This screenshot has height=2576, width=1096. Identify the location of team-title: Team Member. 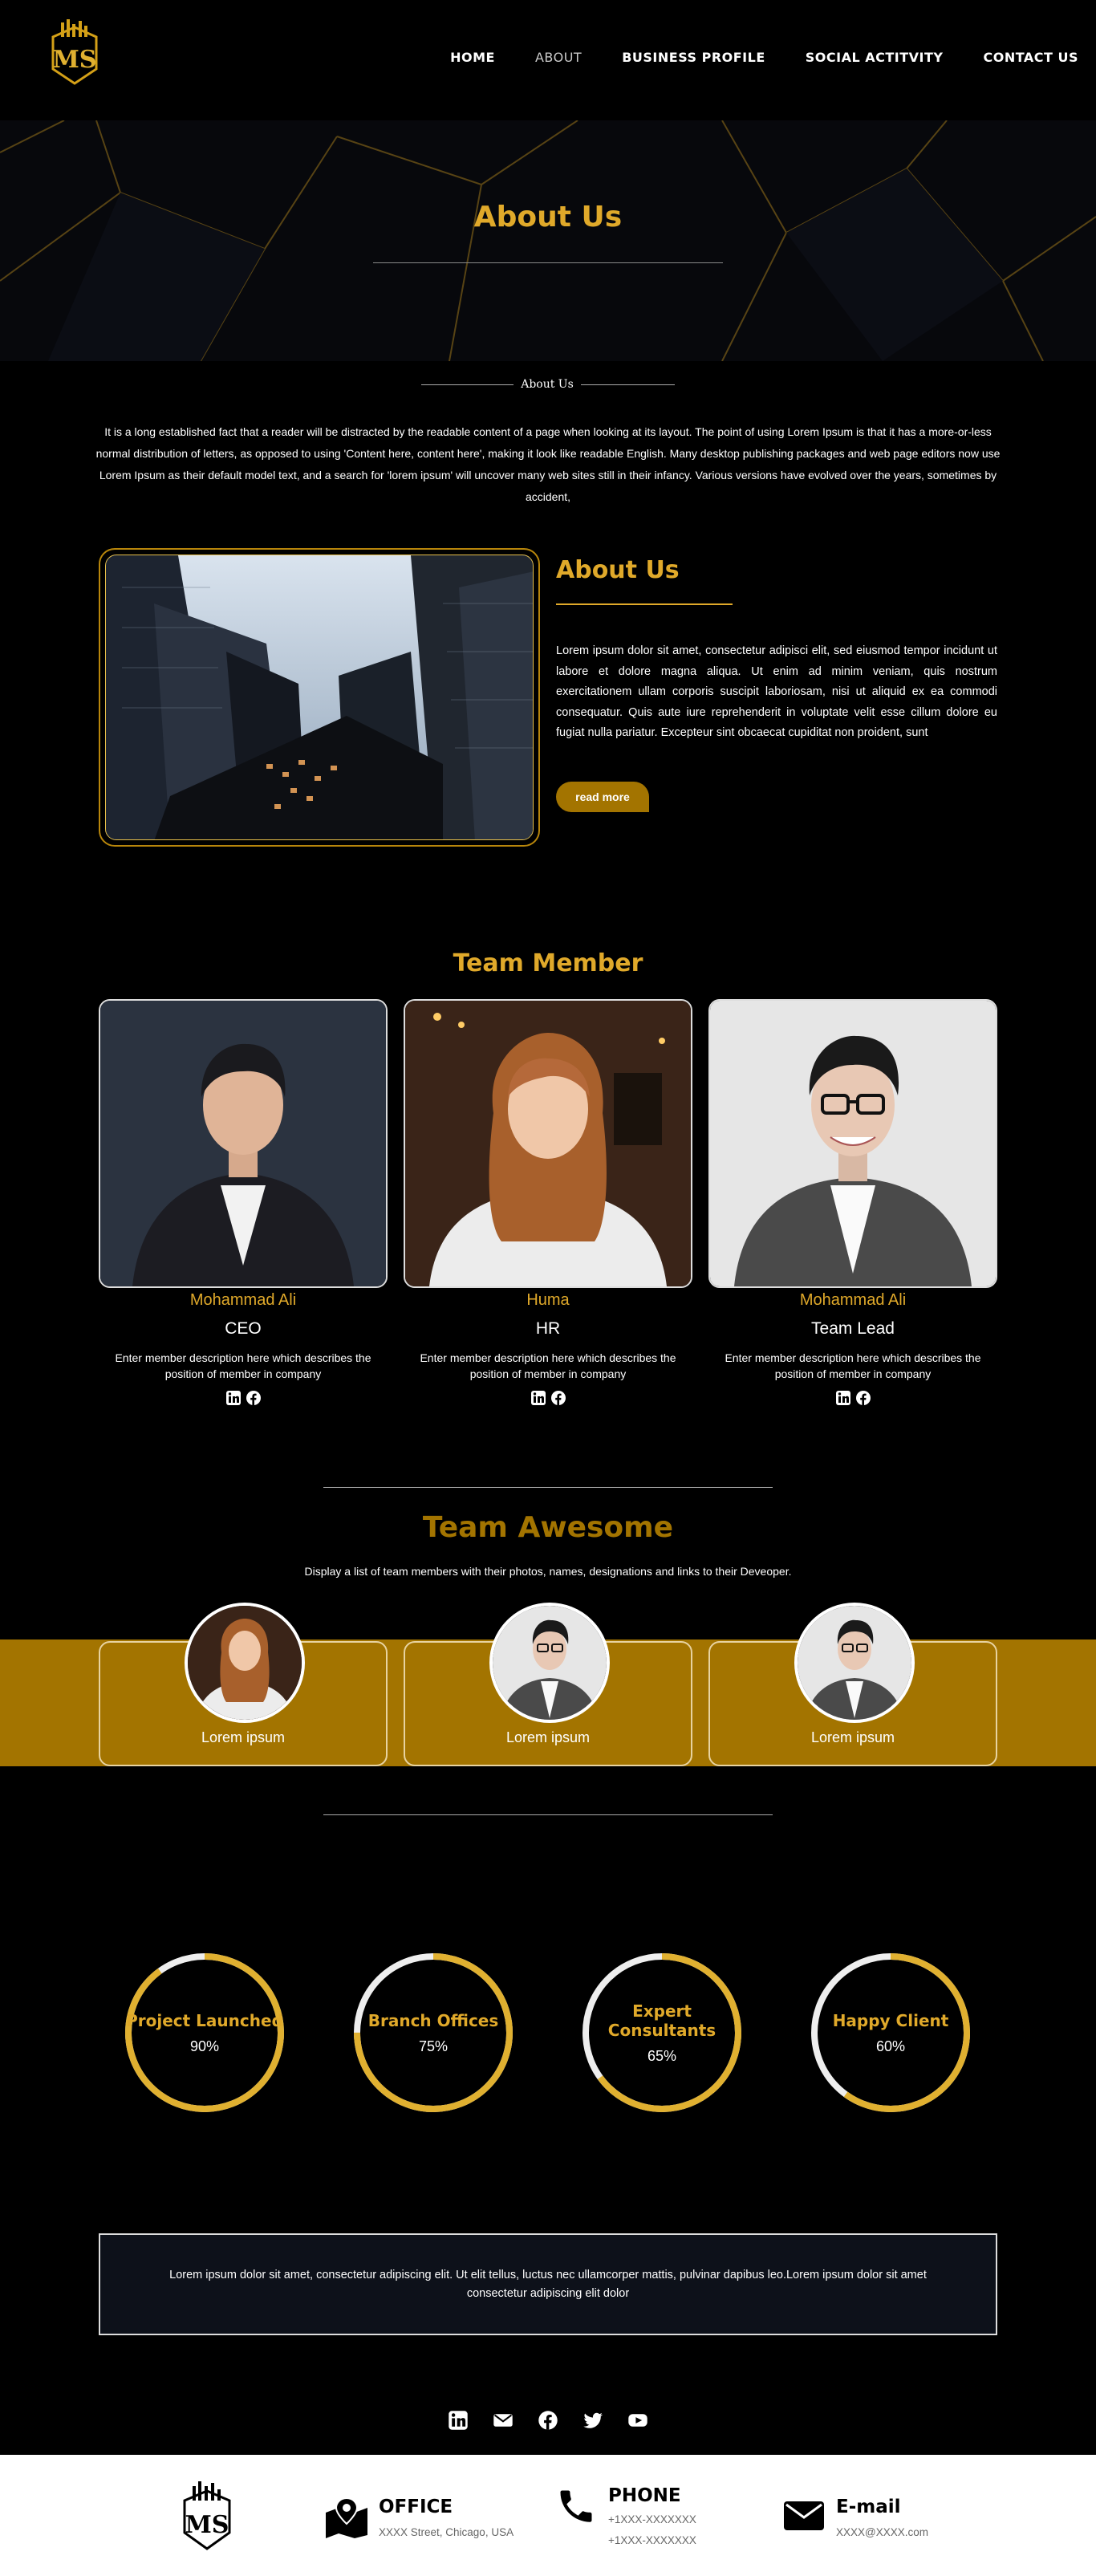
(548, 963).